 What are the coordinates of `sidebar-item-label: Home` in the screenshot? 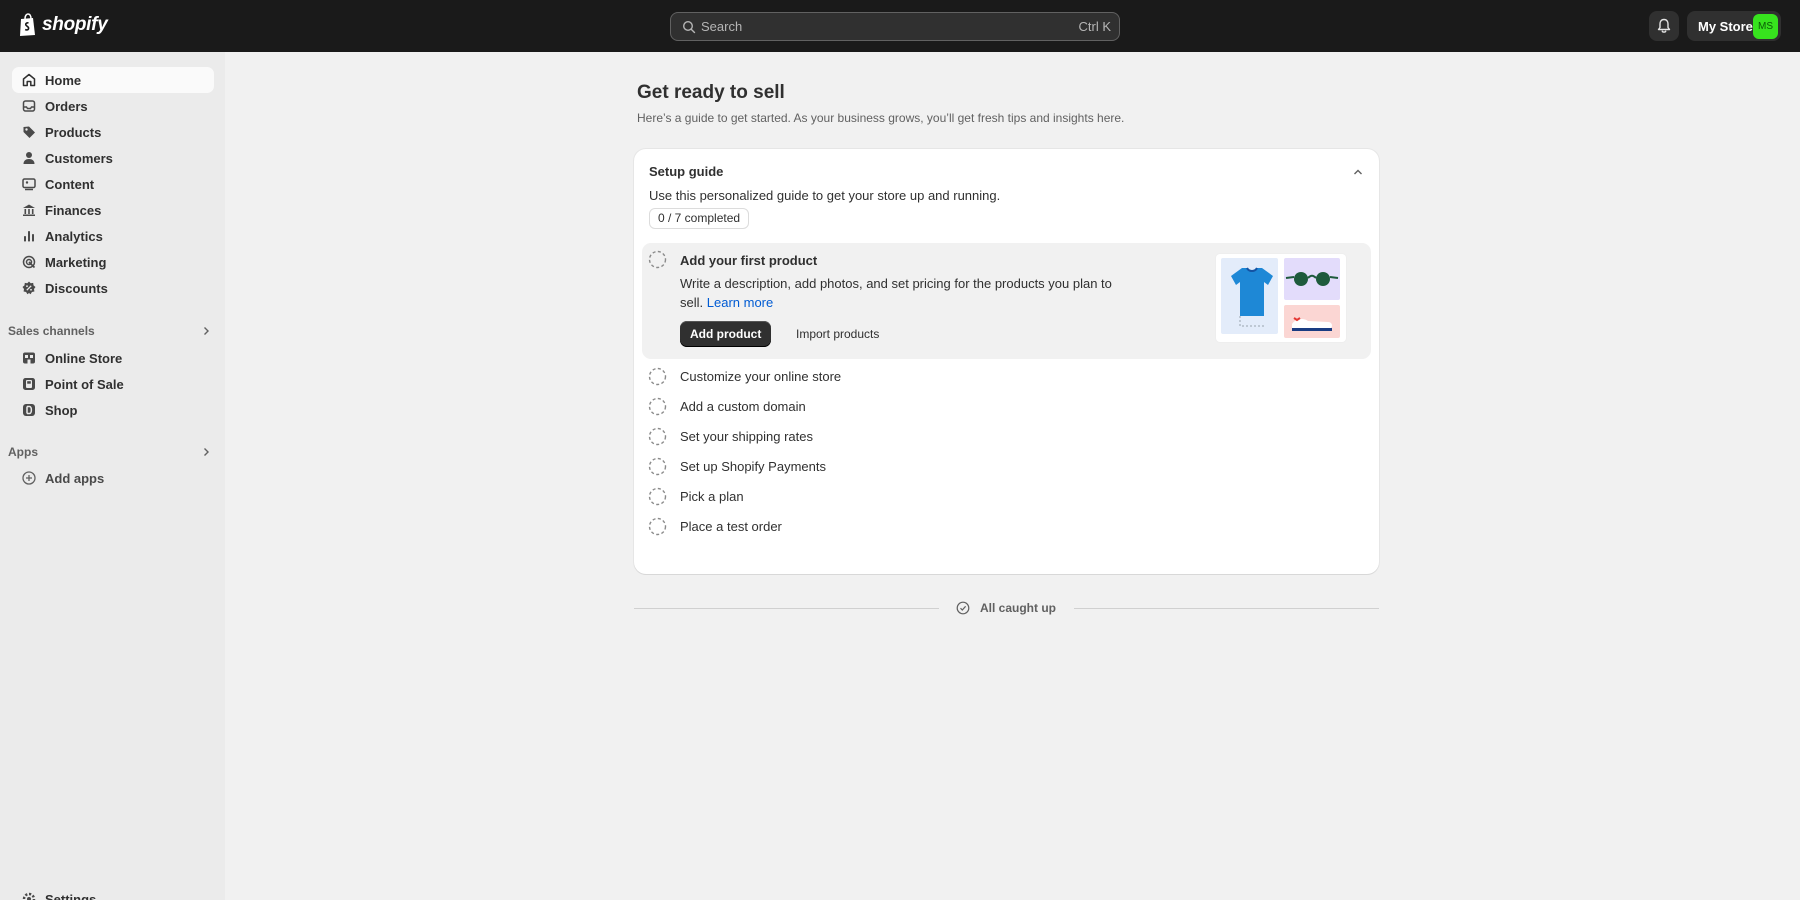 It's located at (63, 80).